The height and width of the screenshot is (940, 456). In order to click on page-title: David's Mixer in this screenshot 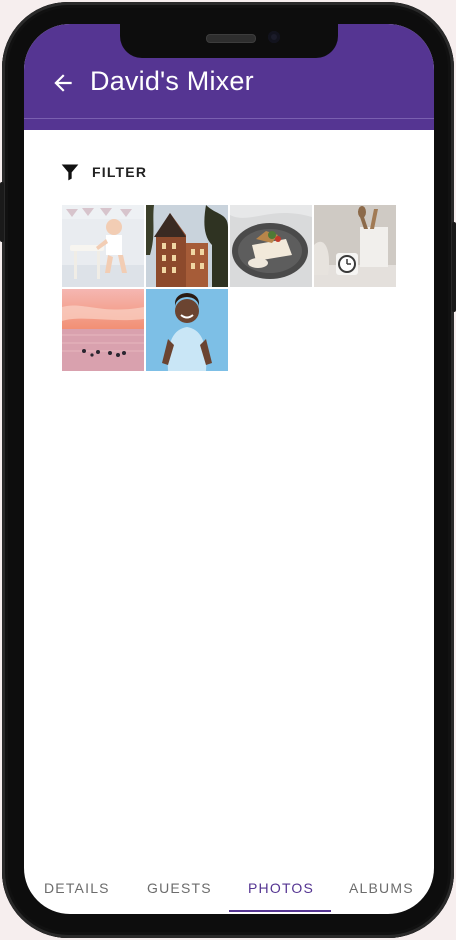, I will do `click(172, 81)`.